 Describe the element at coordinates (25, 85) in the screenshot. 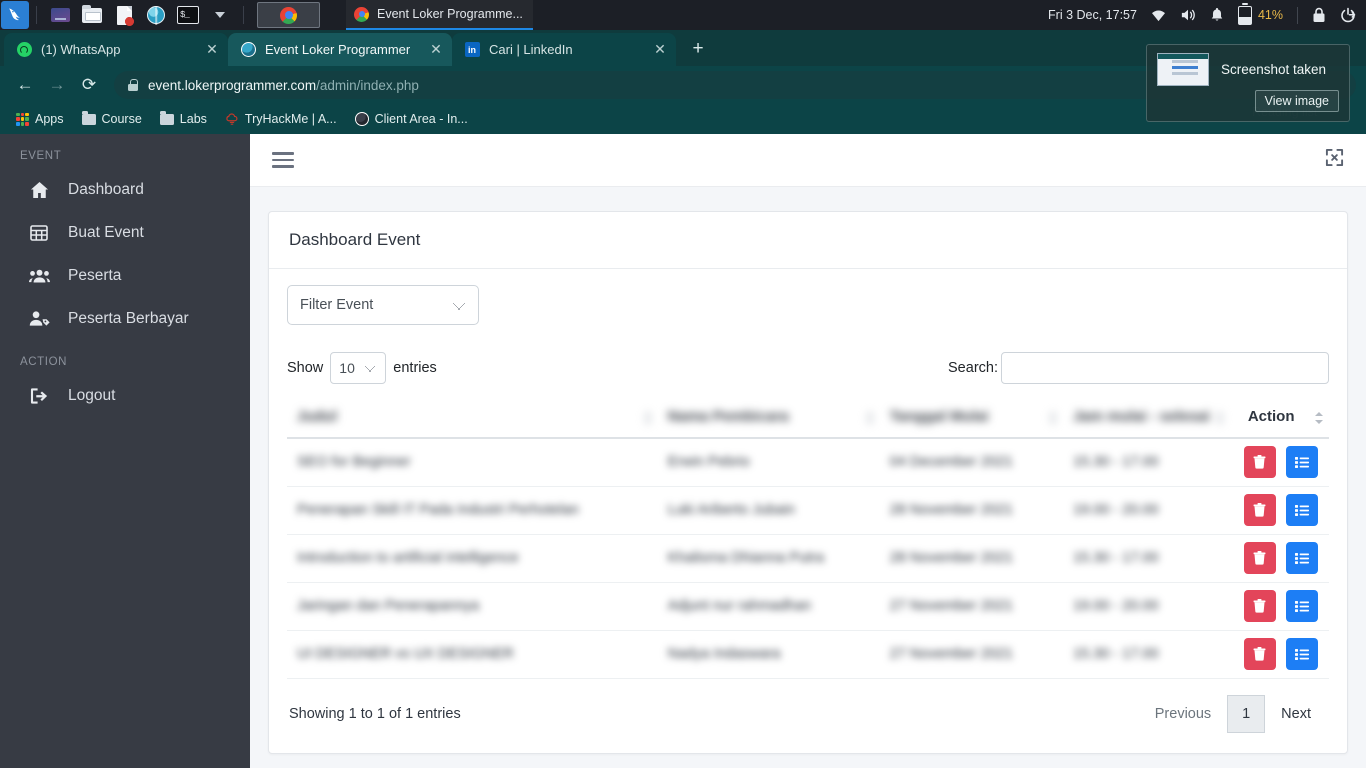

I see `back-arrow-icon: ←` at that location.